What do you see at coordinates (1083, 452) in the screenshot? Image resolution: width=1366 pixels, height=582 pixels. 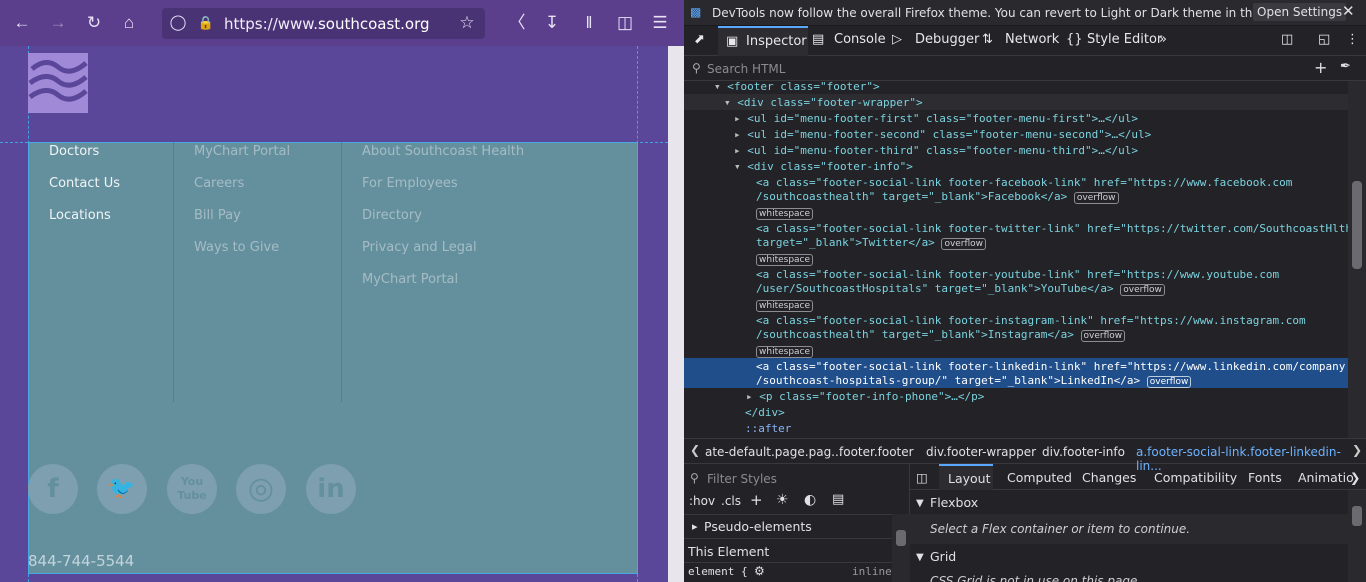 I see `breadcrumb-item: div.footer-info` at bounding box center [1083, 452].